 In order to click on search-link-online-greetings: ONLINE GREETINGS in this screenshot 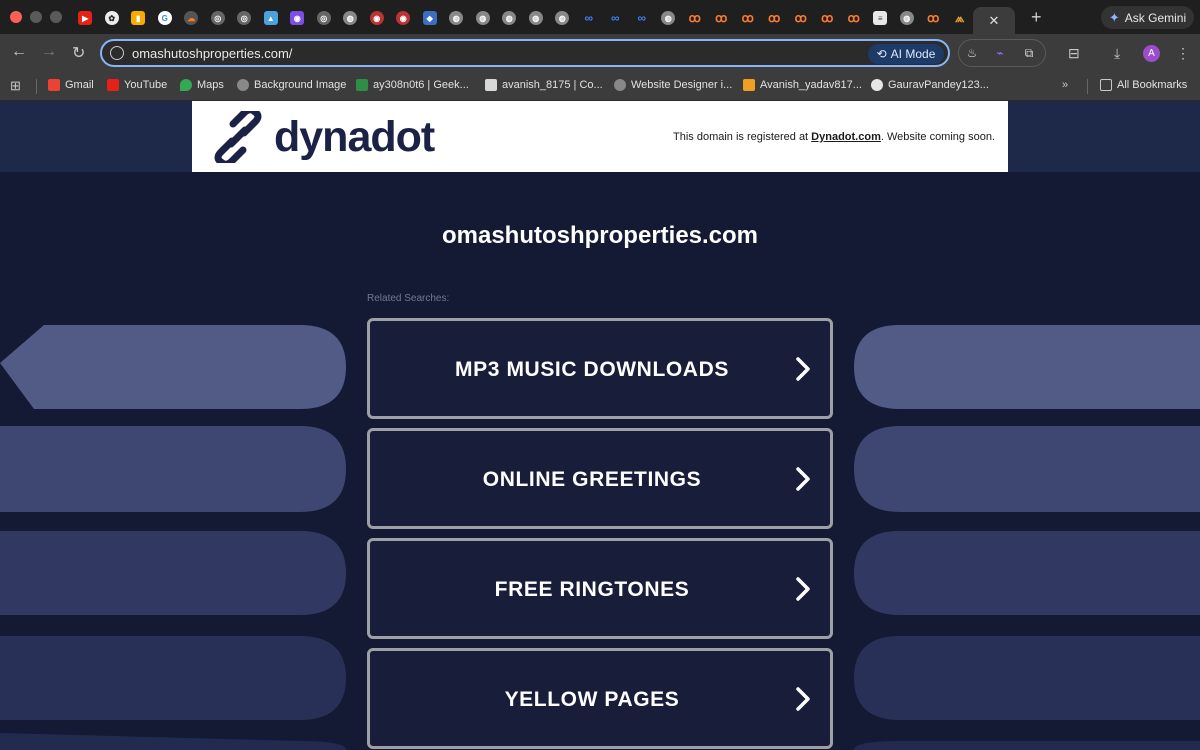, I will do `click(600, 478)`.